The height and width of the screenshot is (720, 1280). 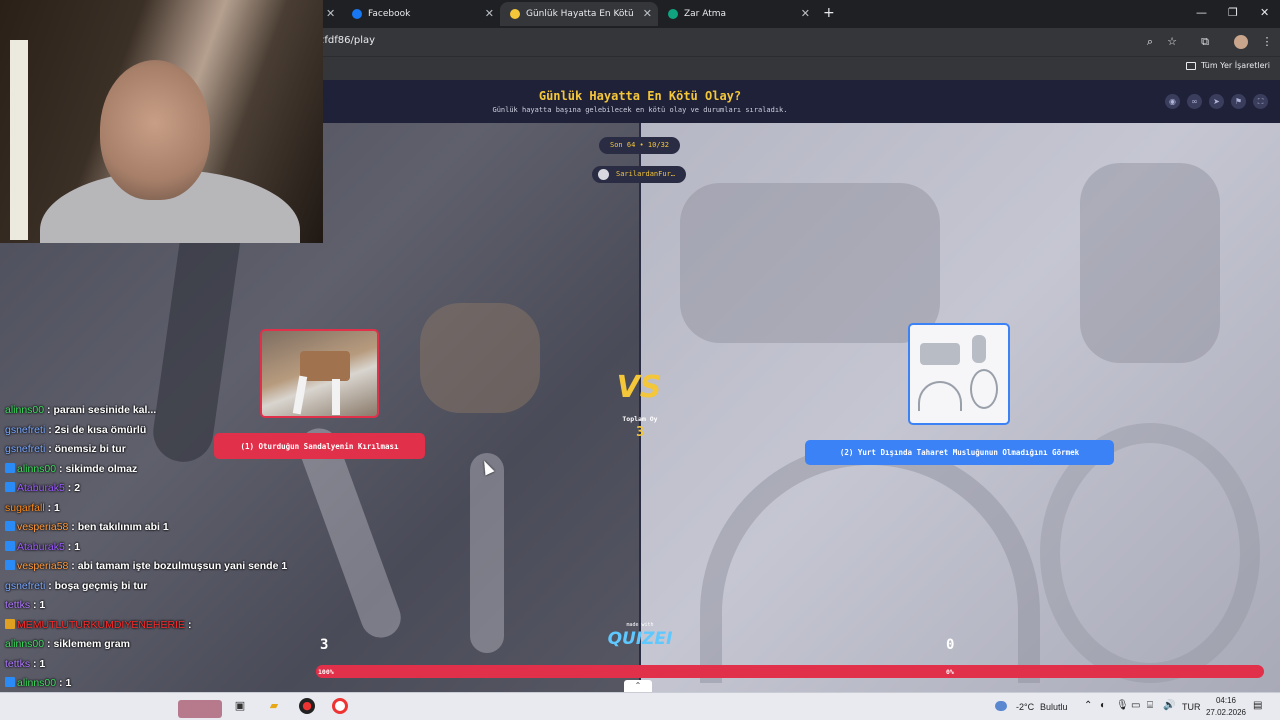 I want to click on chat-message: alinns00 : siklemem gram, so click(x=67, y=644).